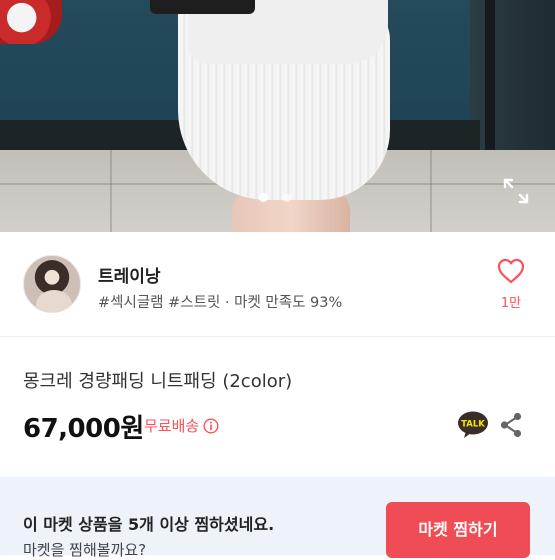 The height and width of the screenshot is (560, 555). What do you see at coordinates (129, 274) in the screenshot?
I see `seller-name: 트레이낭` at bounding box center [129, 274].